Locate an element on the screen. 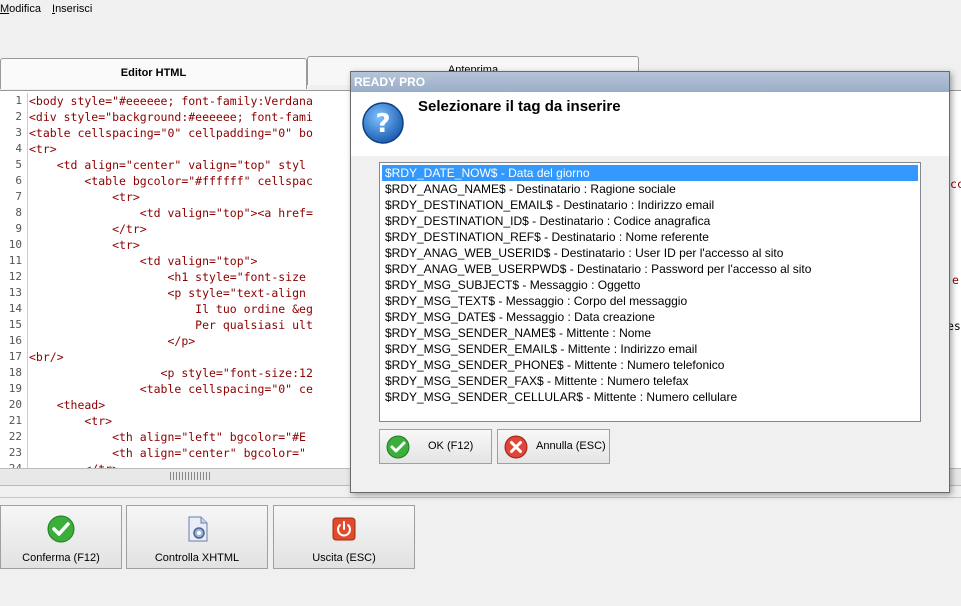  line-number: 21 is located at coordinates (15, 420).